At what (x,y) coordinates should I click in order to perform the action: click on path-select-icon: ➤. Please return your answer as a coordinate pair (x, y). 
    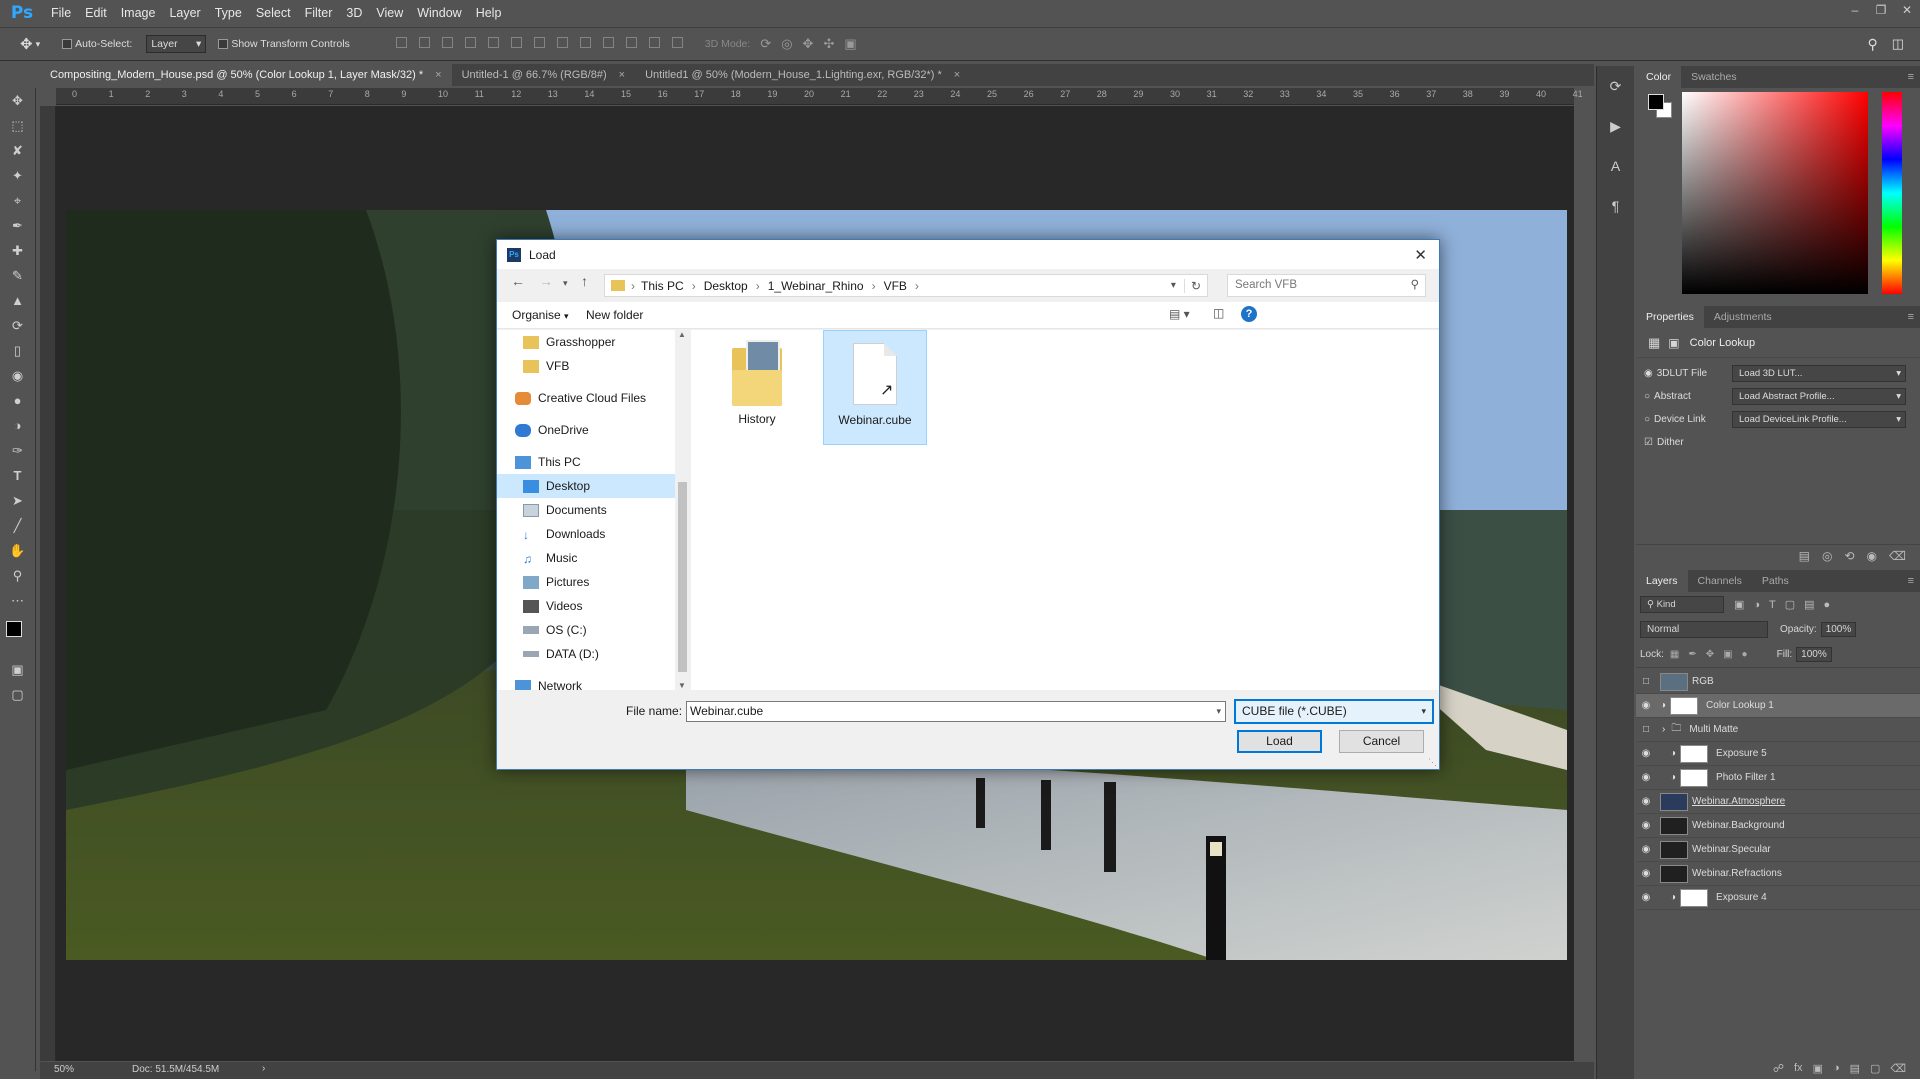
    Looking at the image, I should click on (17, 500).